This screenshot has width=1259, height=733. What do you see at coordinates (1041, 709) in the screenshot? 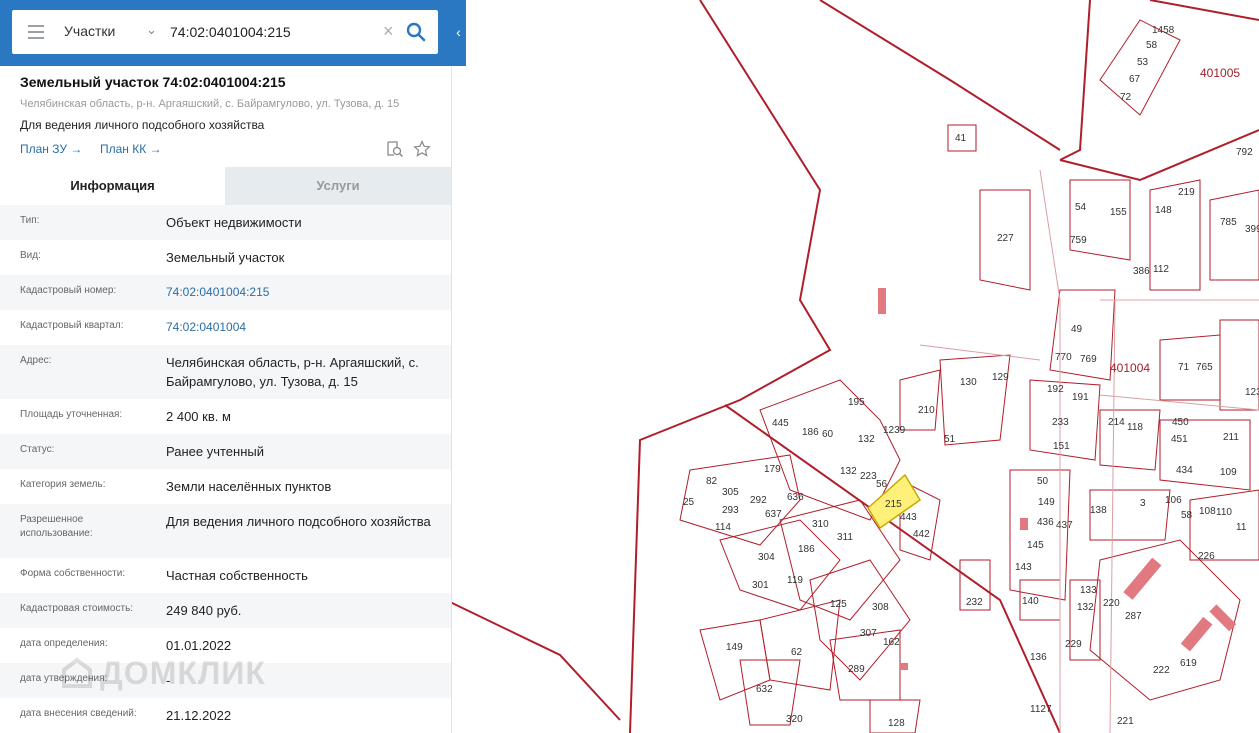
I see `parcel-label: 1127` at bounding box center [1041, 709].